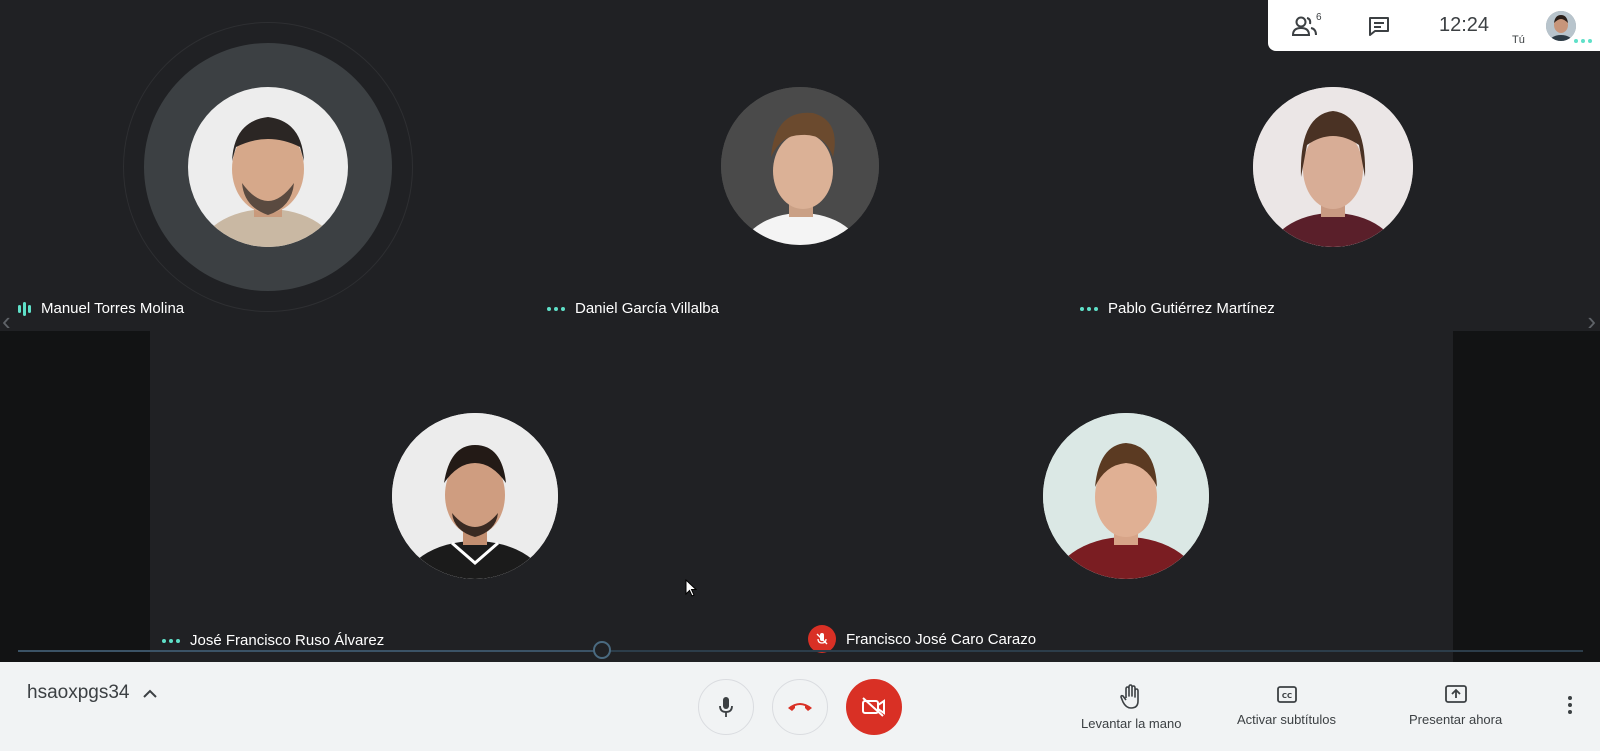 The image size is (1600, 751). What do you see at coordinates (1286, 705) in the screenshot?
I see `captions-button: CC Activar subtítulos` at bounding box center [1286, 705].